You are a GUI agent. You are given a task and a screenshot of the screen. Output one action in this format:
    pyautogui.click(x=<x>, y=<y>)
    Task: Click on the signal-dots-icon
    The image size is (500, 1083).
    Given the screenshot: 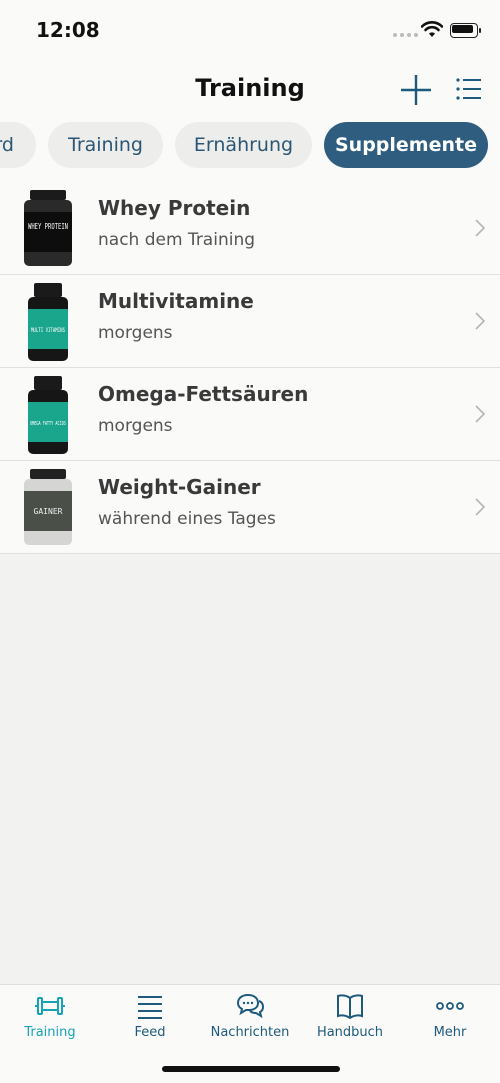 What is the action you would take?
    pyautogui.click(x=405, y=35)
    